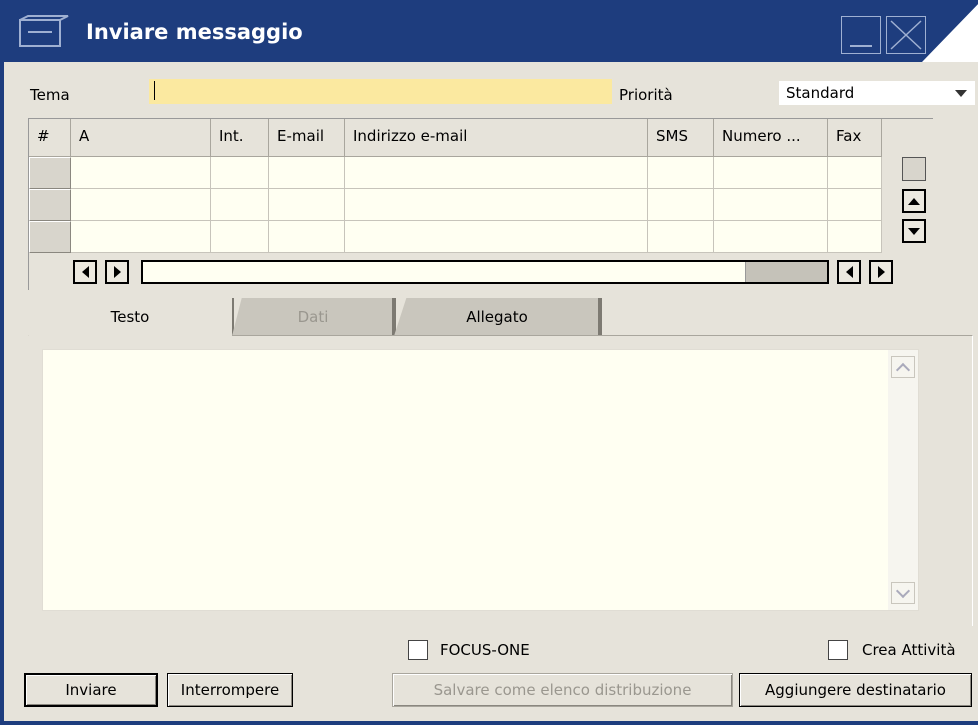 This screenshot has width=978, height=725. I want to click on column-header-int: Int., so click(240, 138).